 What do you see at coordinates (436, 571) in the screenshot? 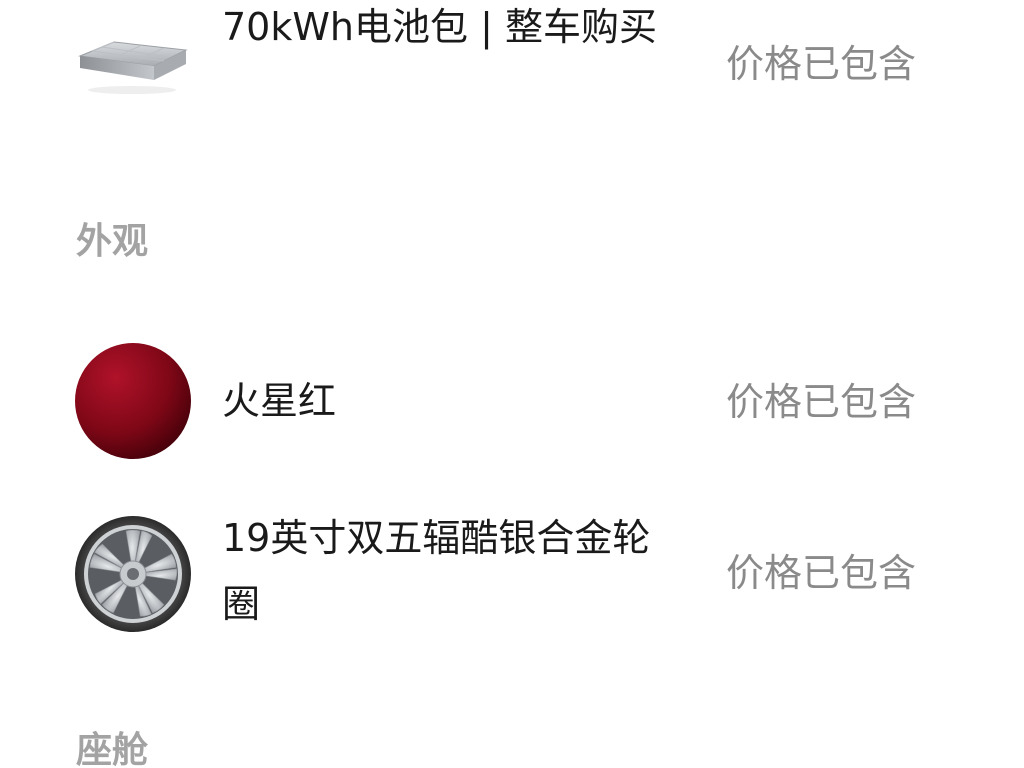
I see `wheel-name: 19英寸双五辐酷银合金轮圈` at bounding box center [436, 571].